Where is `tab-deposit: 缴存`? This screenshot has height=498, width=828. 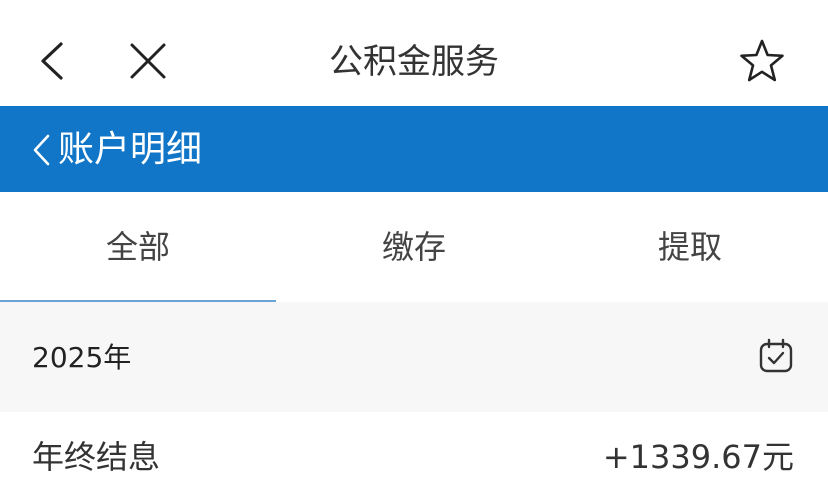
tab-deposit: 缴存 is located at coordinates (414, 247).